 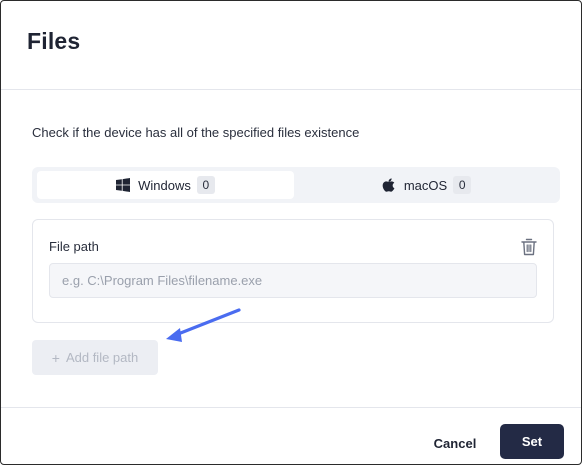 I want to click on tab-windows-label: Windows, so click(x=164, y=185).